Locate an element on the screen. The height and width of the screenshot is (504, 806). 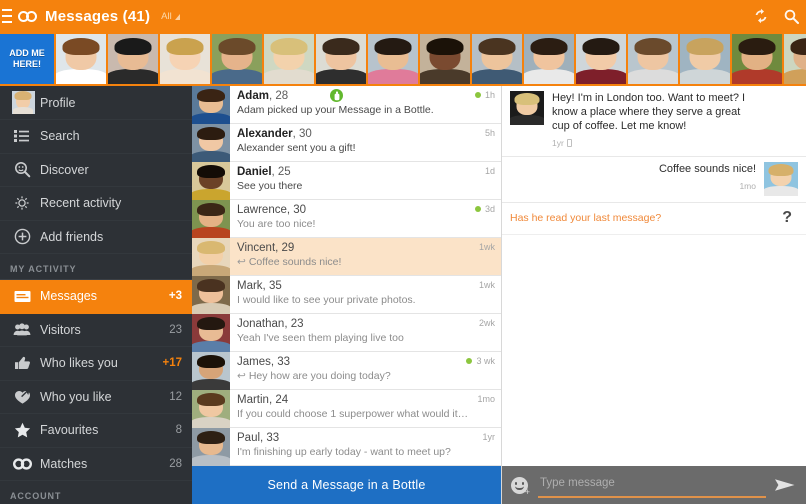
plus-circle-icon is located at coordinates (22, 236).